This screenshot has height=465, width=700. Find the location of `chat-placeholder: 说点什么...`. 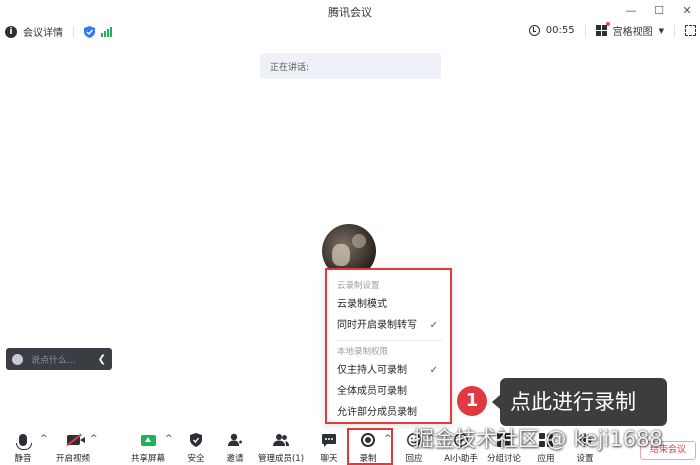

chat-placeholder: 说点什么... is located at coordinates (53, 360).